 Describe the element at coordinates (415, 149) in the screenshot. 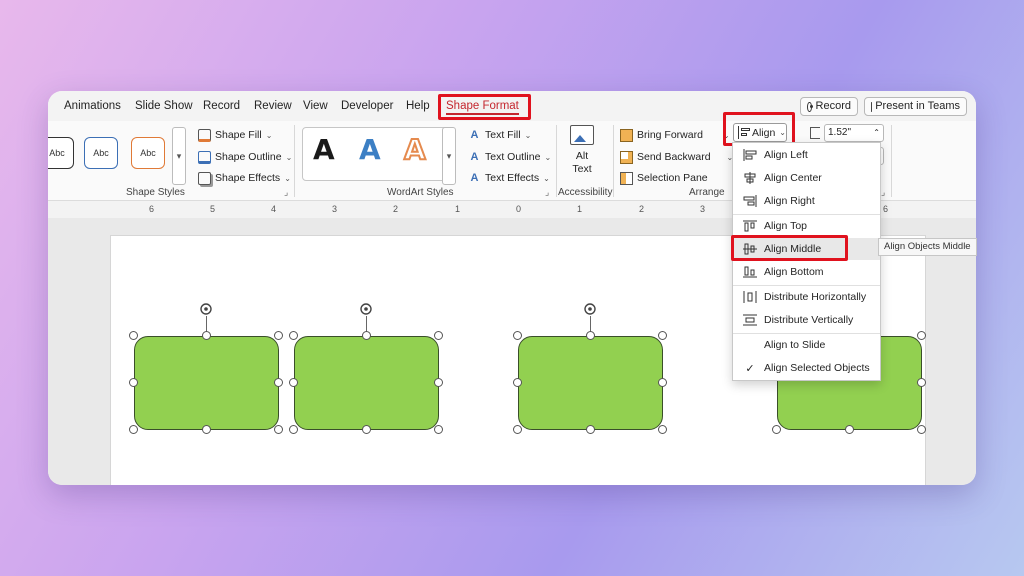

I see `wordart-style-3: A` at that location.